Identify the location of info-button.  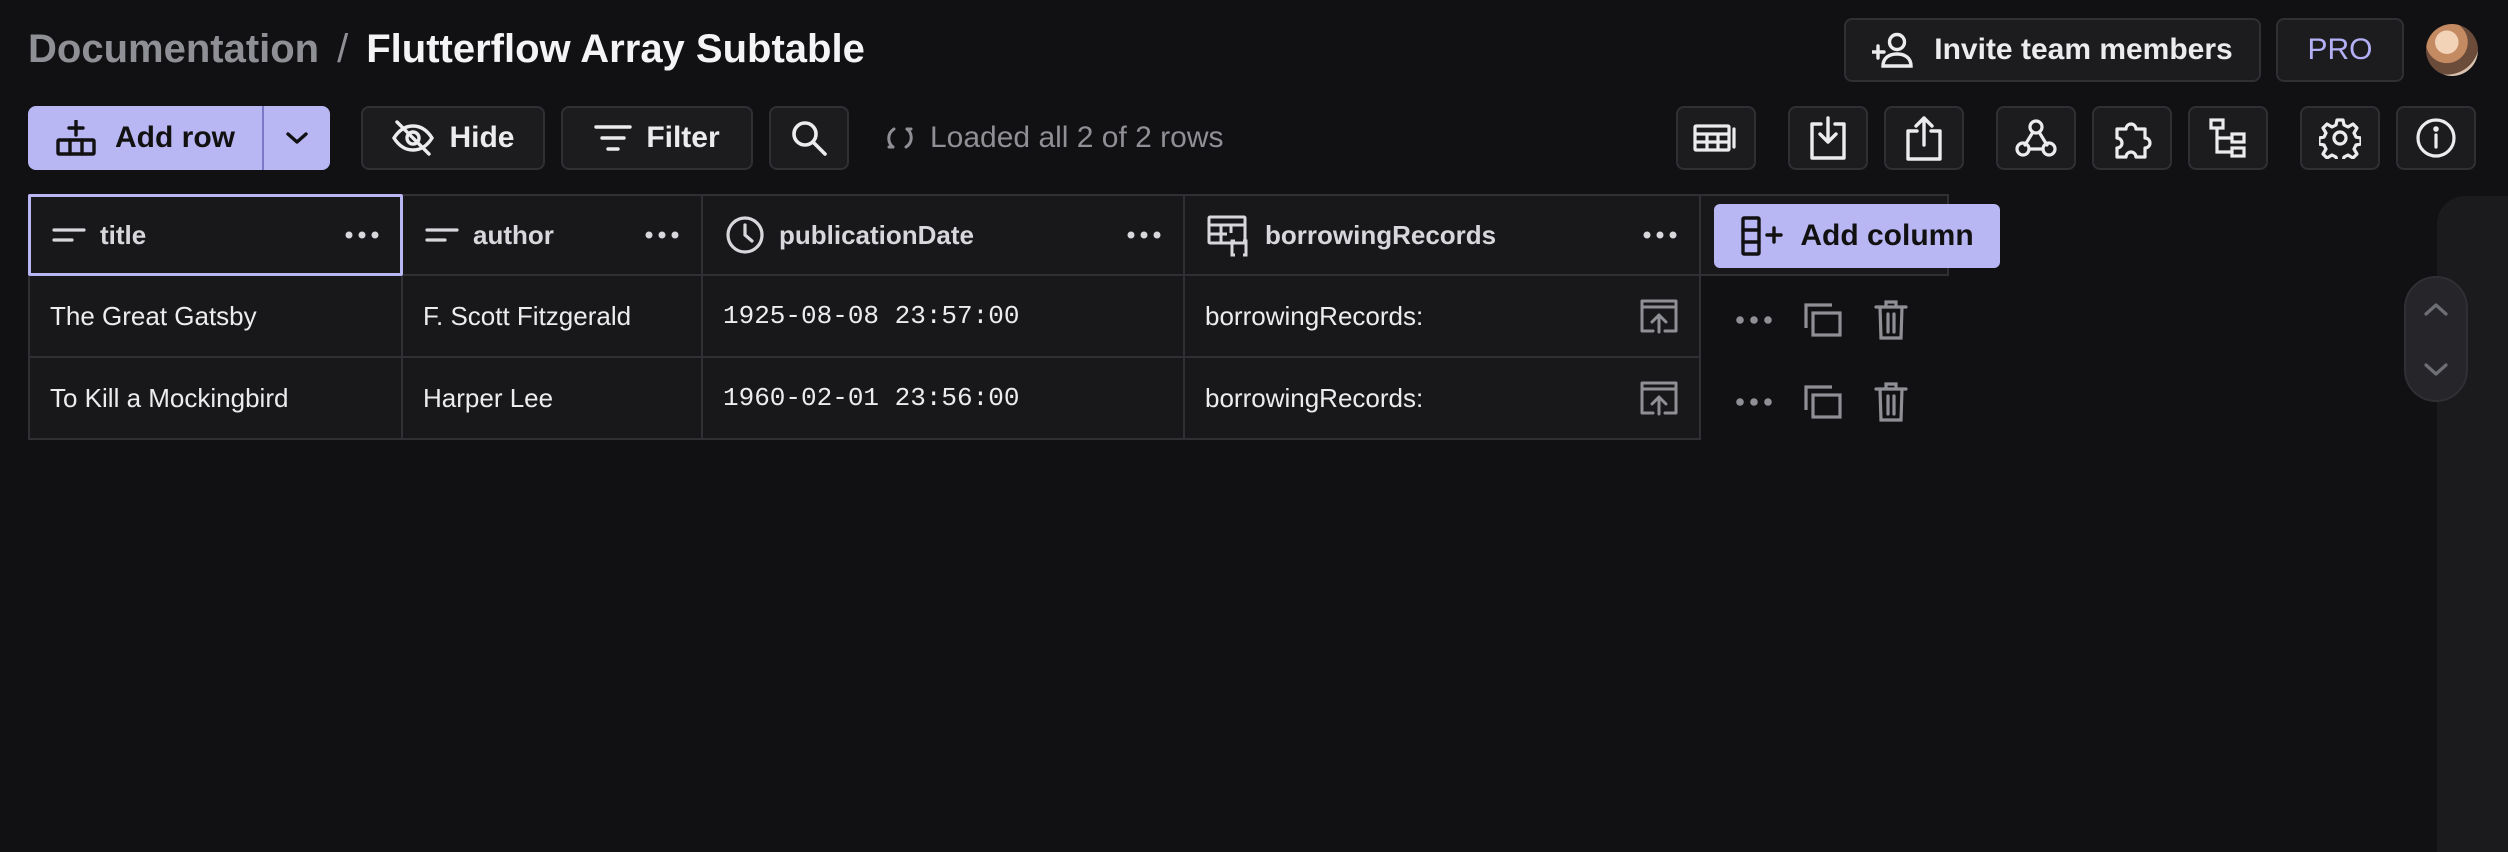
(2436, 138).